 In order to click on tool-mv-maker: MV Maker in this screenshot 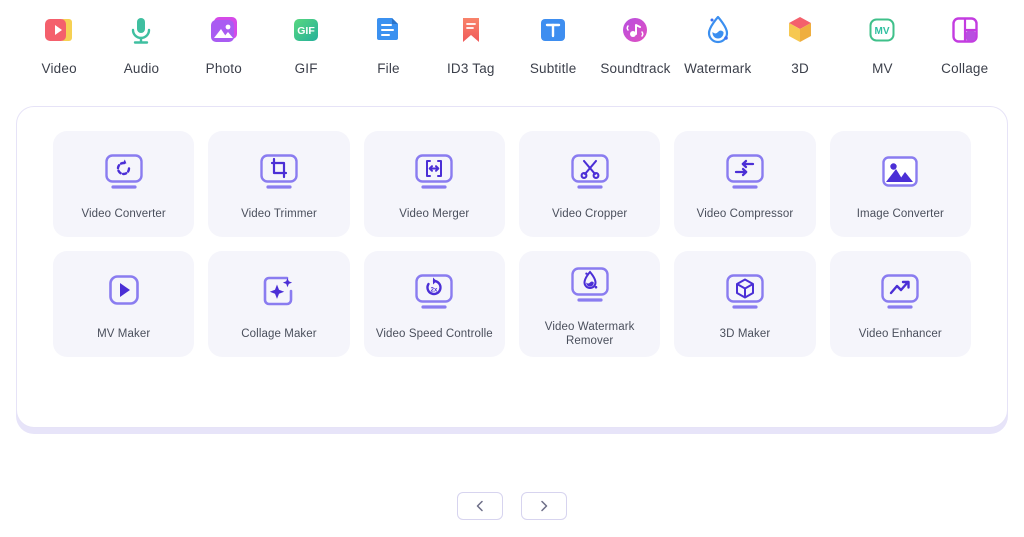, I will do `click(124, 304)`.